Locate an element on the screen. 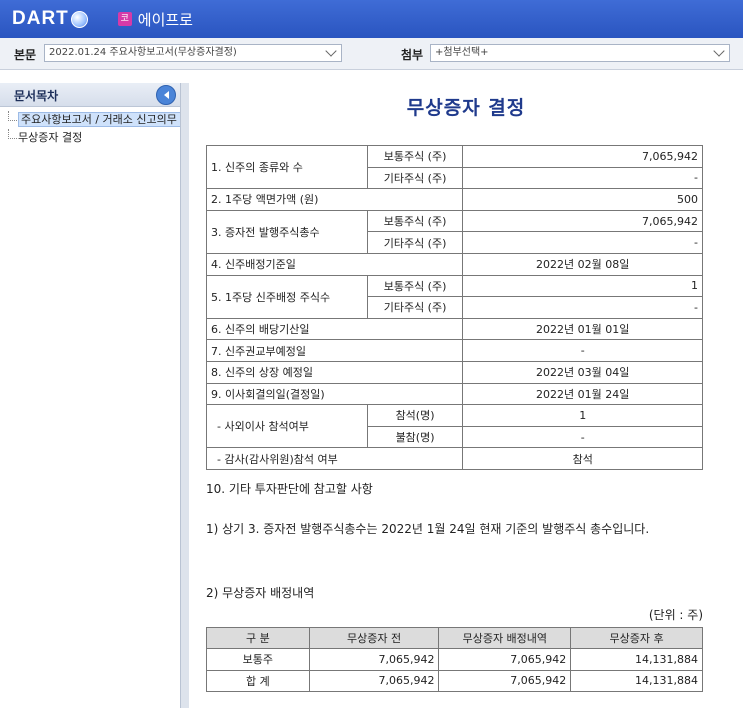 The image size is (743, 708). table-row: 합 계 7,065,942 7,065,942 14,131,884 is located at coordinates (454, 681).